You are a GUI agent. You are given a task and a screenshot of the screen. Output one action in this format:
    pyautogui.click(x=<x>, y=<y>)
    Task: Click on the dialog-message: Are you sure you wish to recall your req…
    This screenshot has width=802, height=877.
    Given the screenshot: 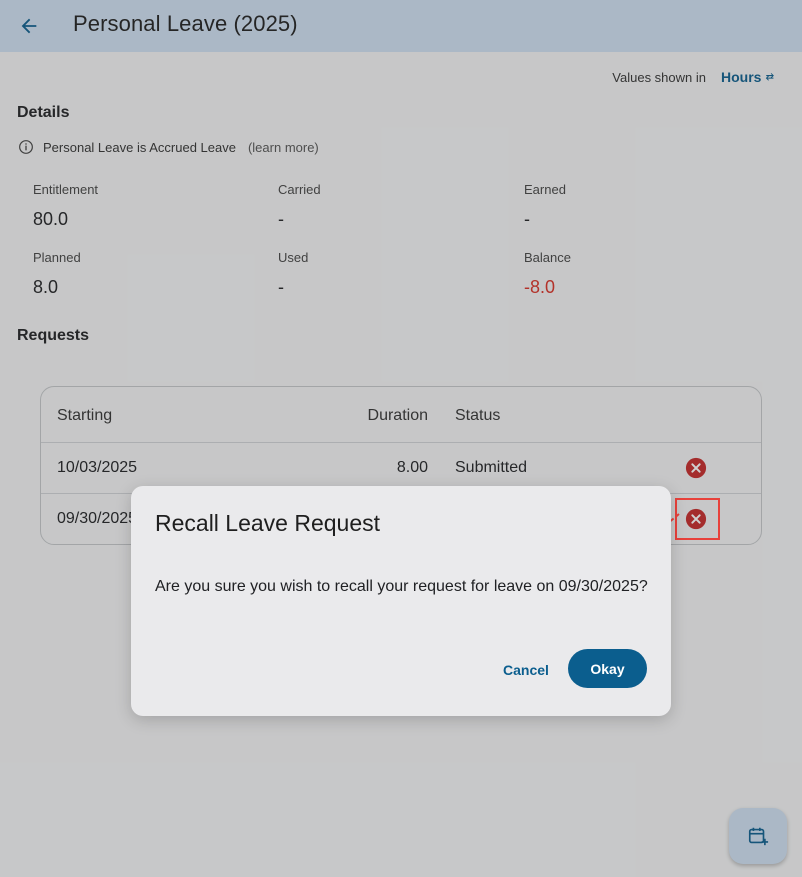 What is the action you would take?
    pyautogui.click(x=401, y=586)
    